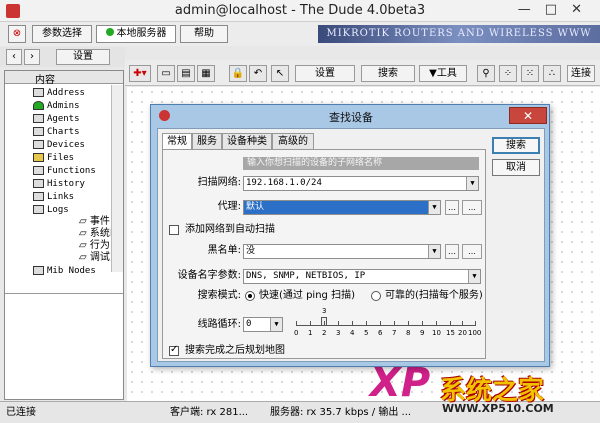 This screenshot has width=600, height=423. Describe the element at coordinates (528, 115) in the screenshot. I see `dialog-close-icon: ✕` at that location.